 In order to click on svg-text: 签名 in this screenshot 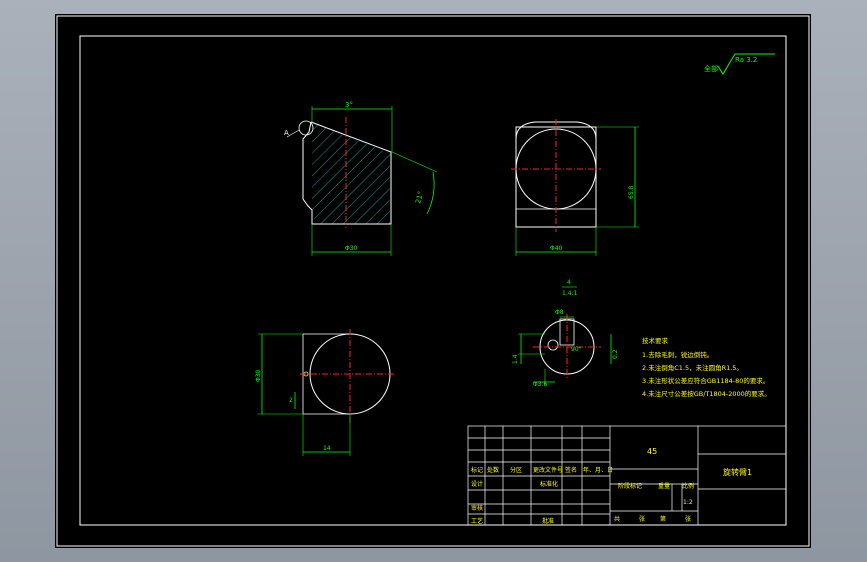, I will do `click(571, 470)`.